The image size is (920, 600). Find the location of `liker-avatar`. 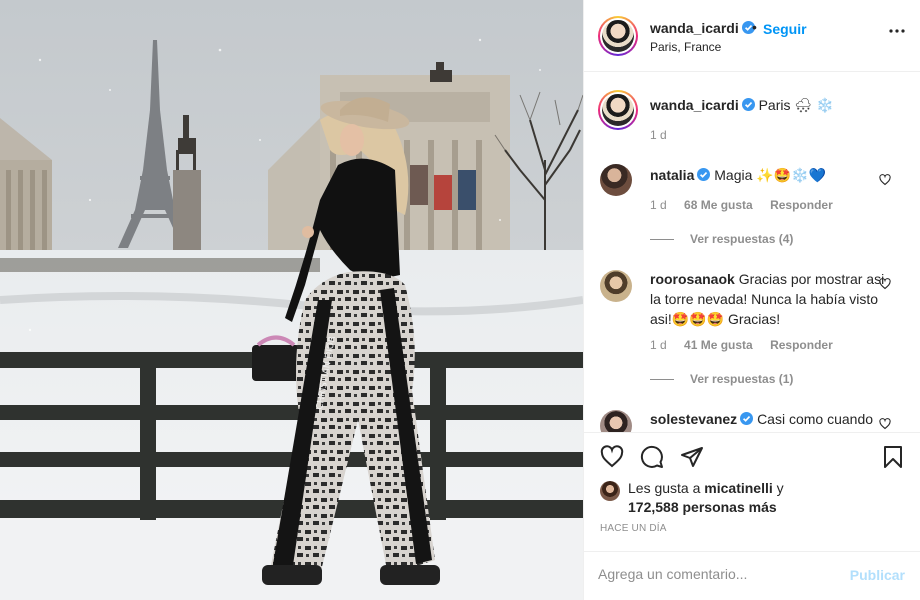

liker-avatar is located at coordinates (610, 491).